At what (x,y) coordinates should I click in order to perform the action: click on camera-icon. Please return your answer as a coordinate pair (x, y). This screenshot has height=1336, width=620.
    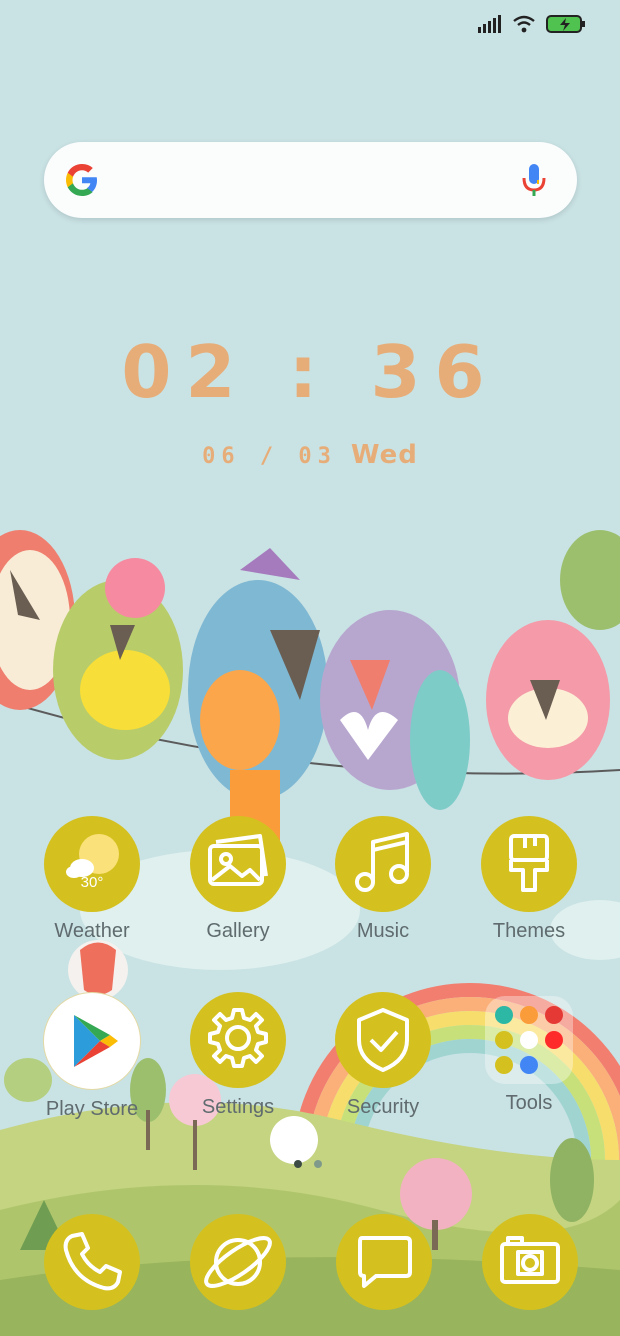
    Looking at the image, I should click on (530, 1260).